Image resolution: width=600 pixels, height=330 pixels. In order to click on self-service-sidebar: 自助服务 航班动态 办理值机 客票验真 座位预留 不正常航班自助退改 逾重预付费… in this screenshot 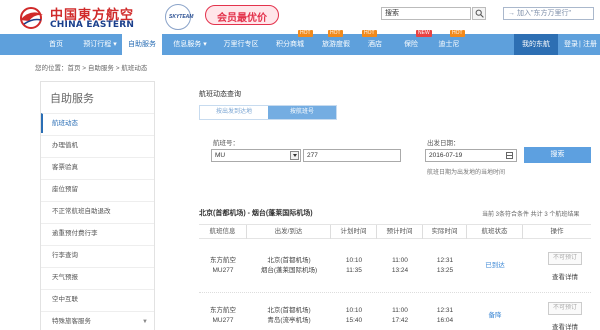, I will do `click(97, 205)`.